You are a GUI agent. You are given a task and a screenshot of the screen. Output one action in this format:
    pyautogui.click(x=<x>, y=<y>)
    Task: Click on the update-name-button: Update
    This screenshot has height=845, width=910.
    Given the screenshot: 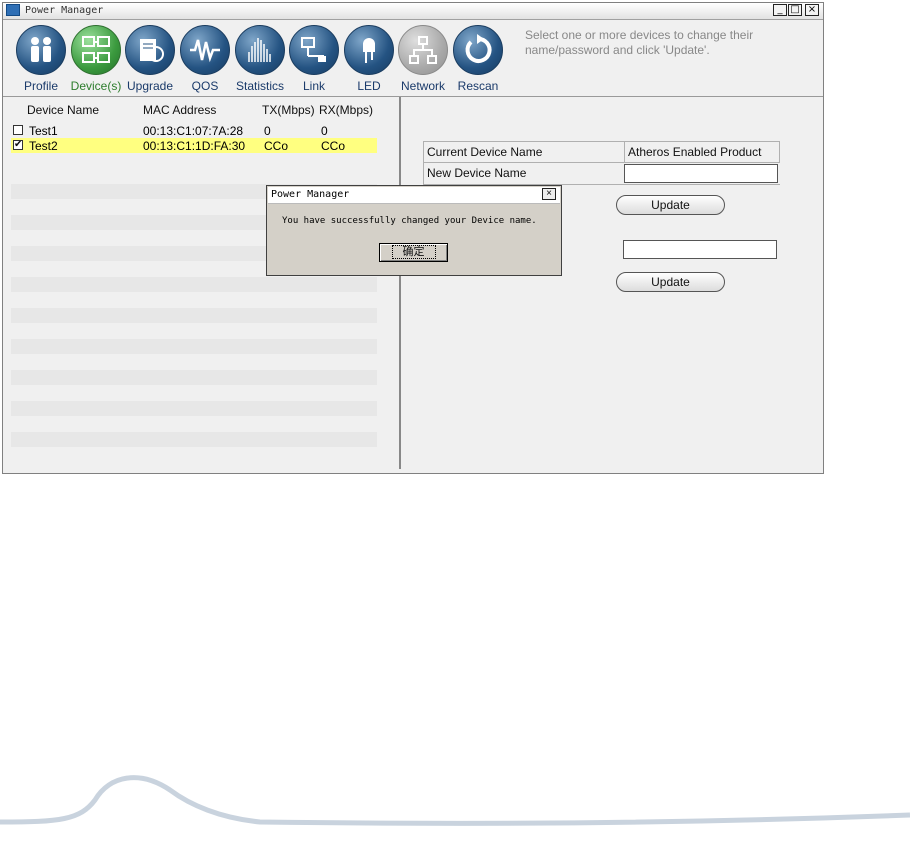 What is the action you would take?
    pyautogui.click(x=670, y=205)
    